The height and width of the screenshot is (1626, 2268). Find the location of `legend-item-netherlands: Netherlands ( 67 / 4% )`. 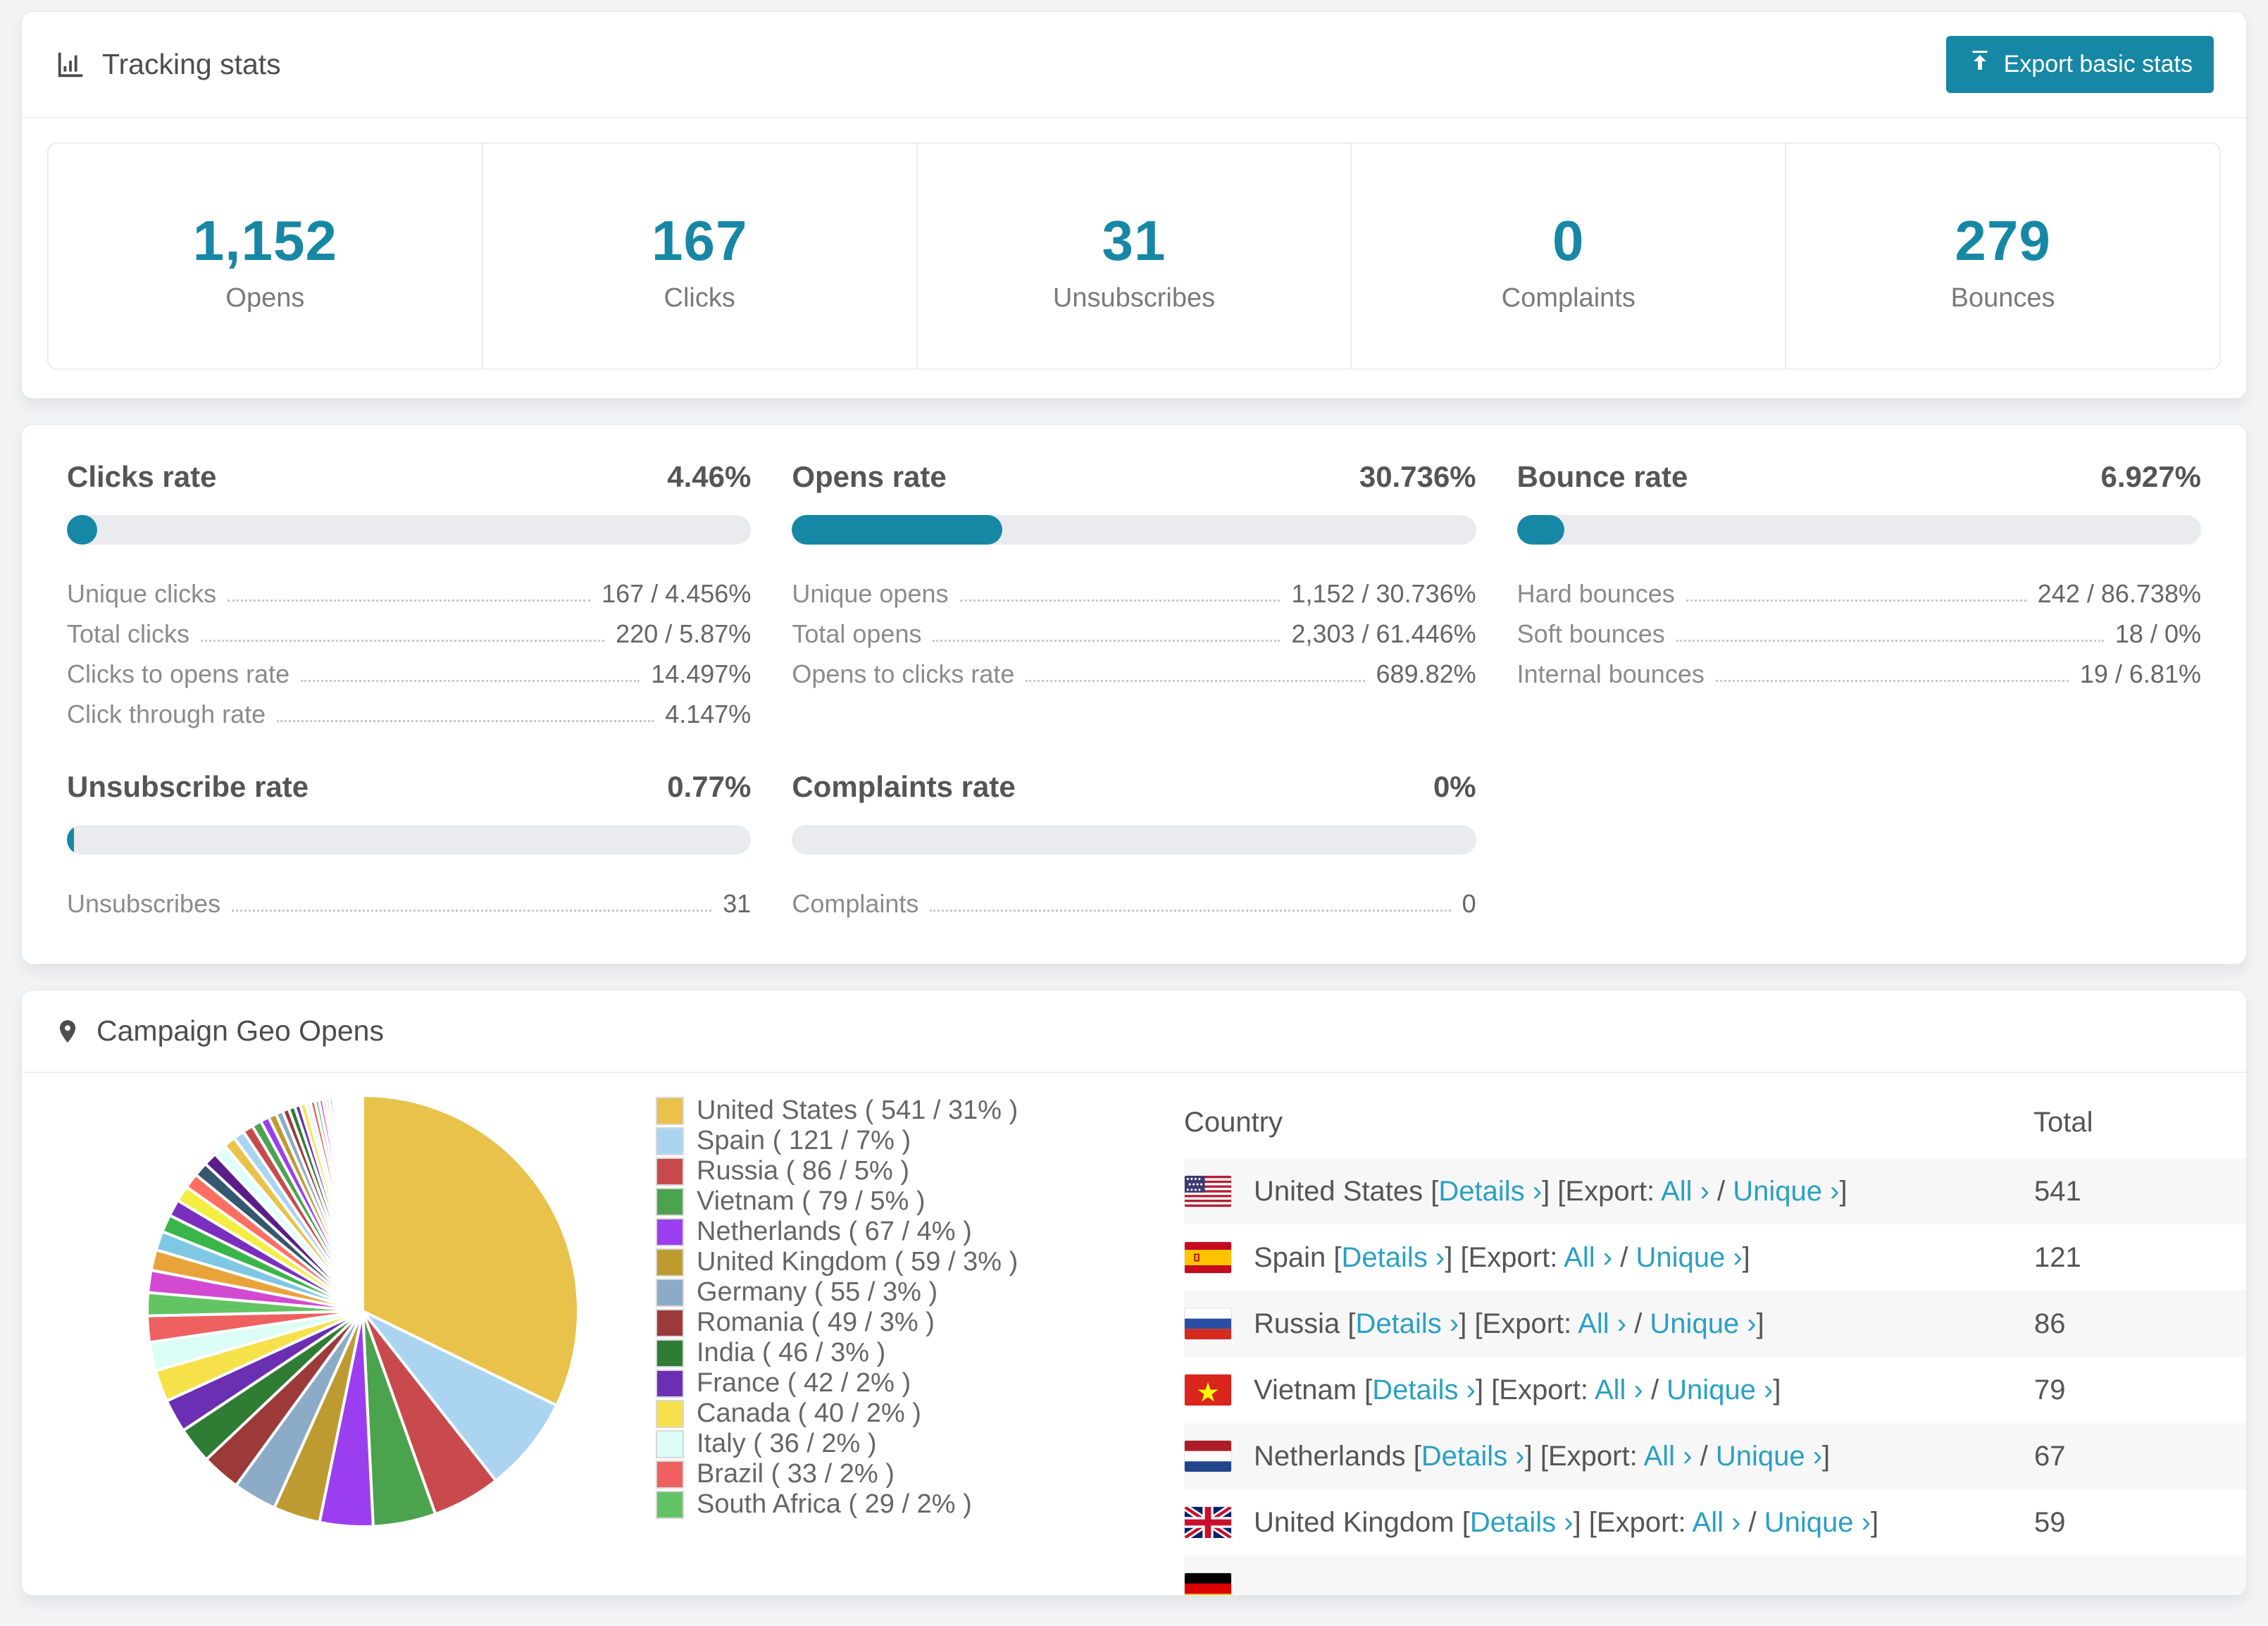

legend-item-netherlands: Netherlands ( 67 / 4% ) is located at coordinates (867, 1232).